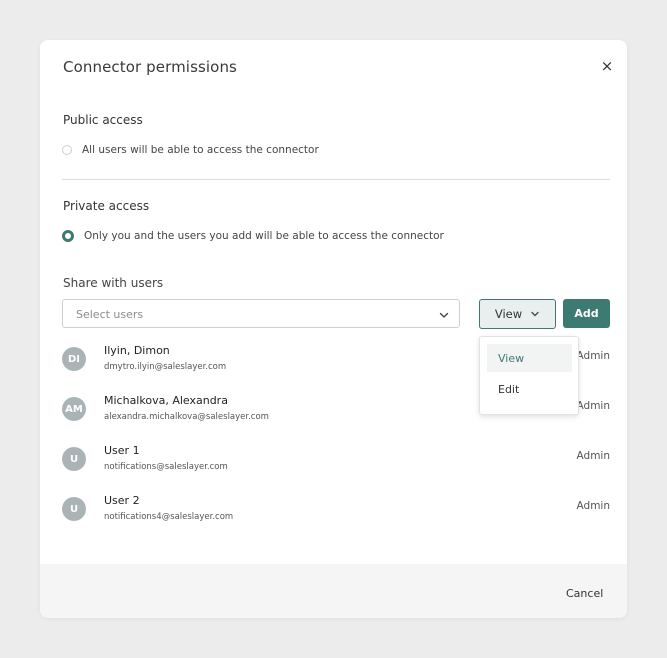 The image size is (667, 658). I want to click on cancel-button: Cancel, so click(584, 593).